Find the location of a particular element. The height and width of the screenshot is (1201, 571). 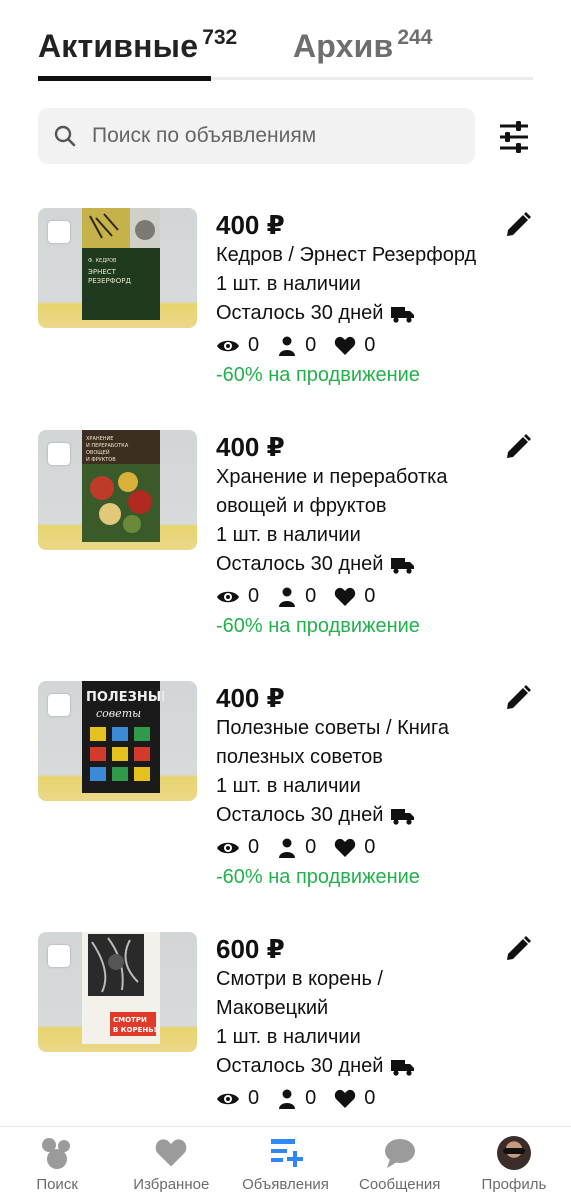

tab-archive: Архив 244 is located at coordinates (363, 45).